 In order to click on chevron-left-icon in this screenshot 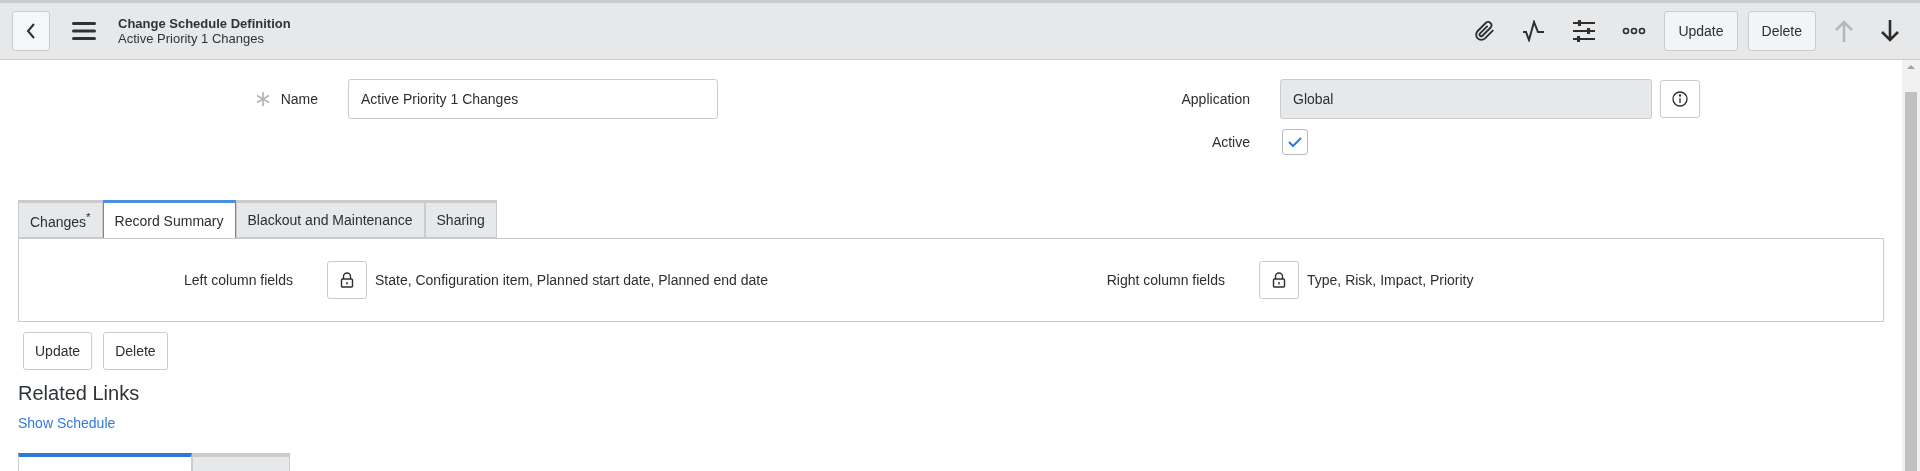, I will do `click(31, 31)`.